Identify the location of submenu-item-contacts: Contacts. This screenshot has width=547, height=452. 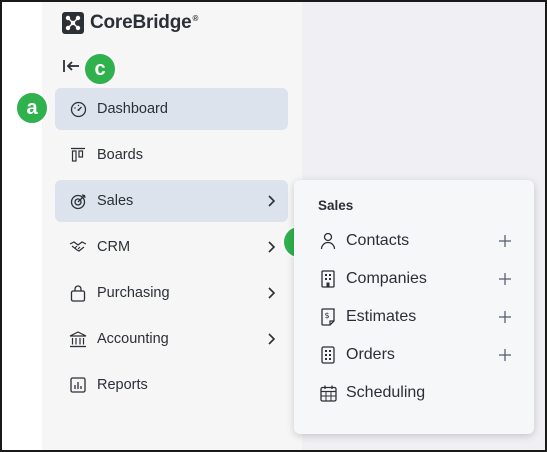
(417, 241).